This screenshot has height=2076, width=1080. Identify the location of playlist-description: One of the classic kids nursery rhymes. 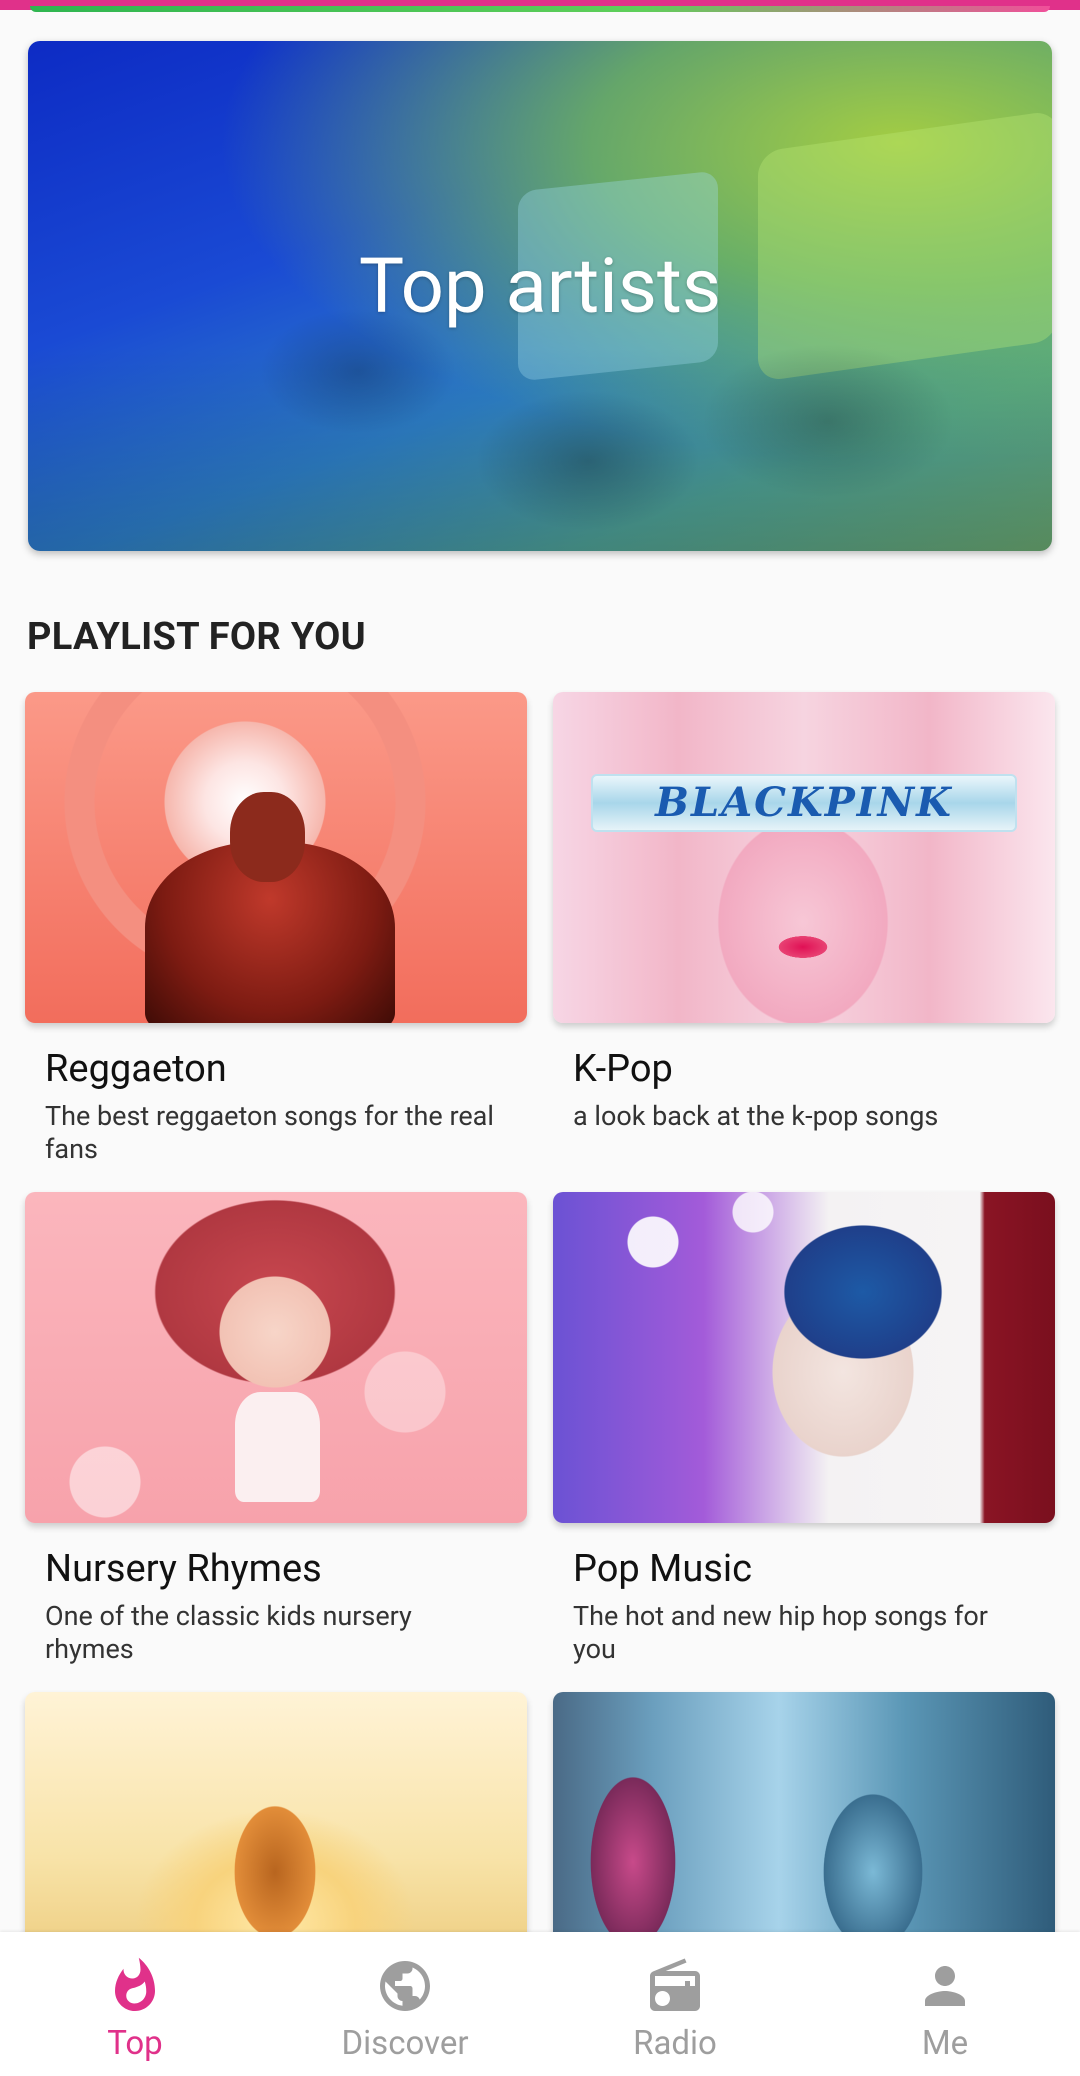
(228, 1632).